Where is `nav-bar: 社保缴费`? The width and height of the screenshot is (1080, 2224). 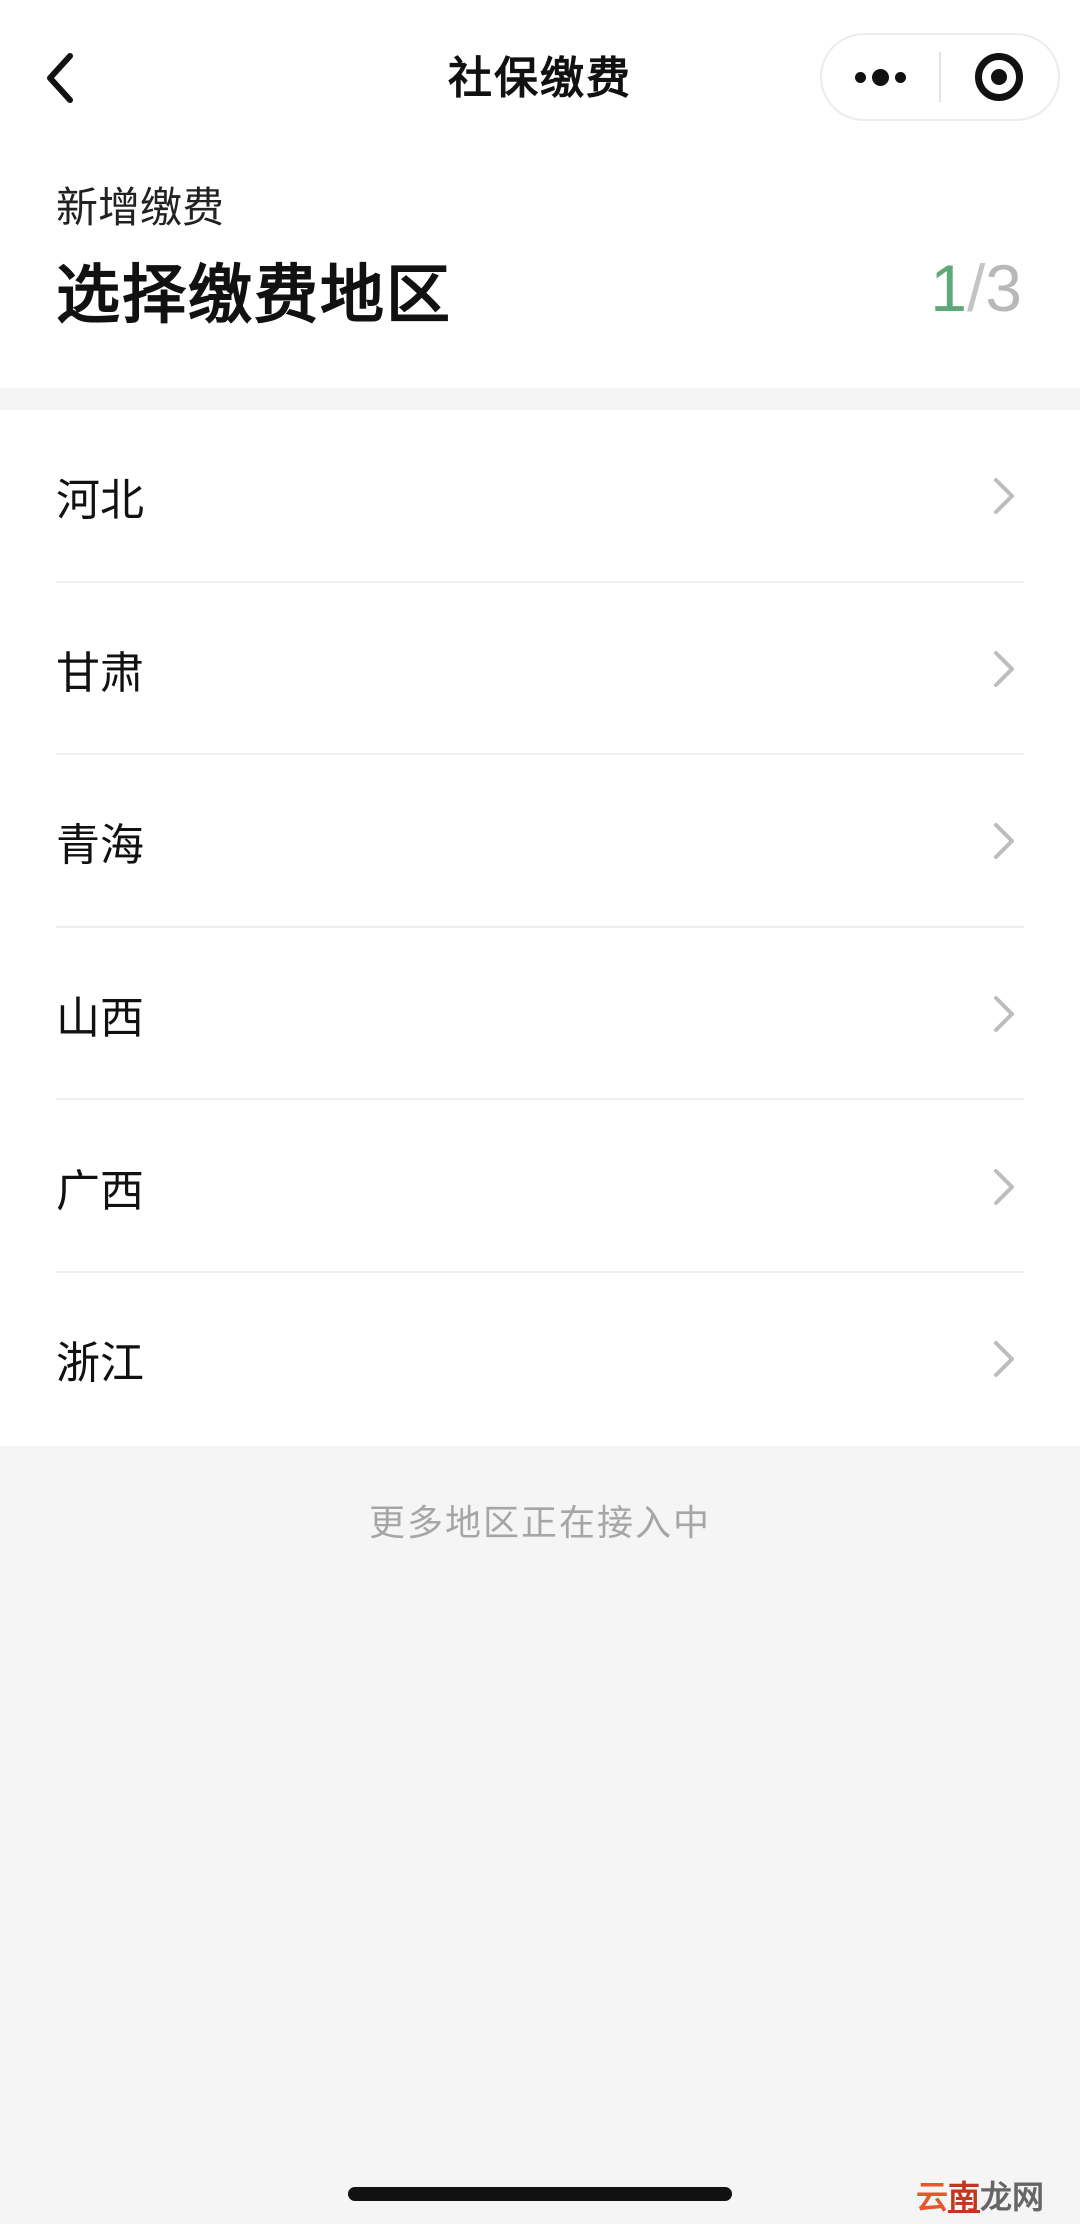 nav-bar: 社保缴费 is located at coordinates (540, 77).